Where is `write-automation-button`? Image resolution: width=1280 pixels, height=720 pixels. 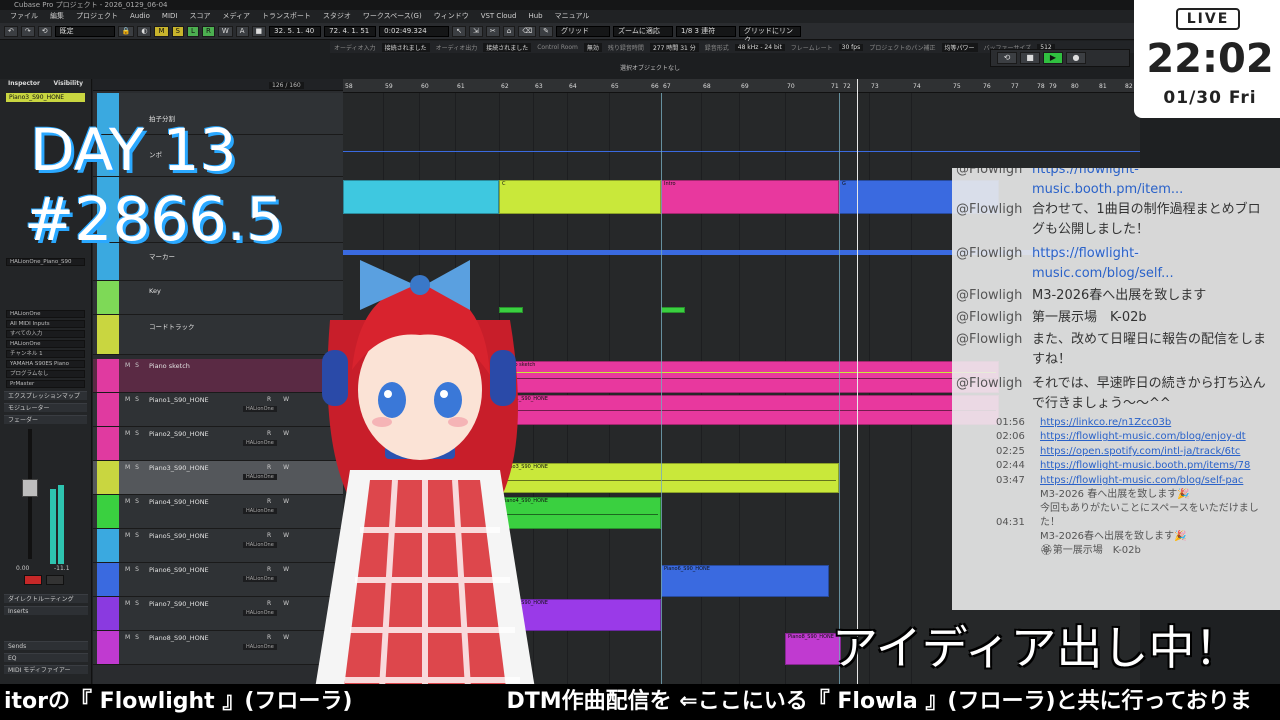 write-automation-button is located at coordinates (55, 580).